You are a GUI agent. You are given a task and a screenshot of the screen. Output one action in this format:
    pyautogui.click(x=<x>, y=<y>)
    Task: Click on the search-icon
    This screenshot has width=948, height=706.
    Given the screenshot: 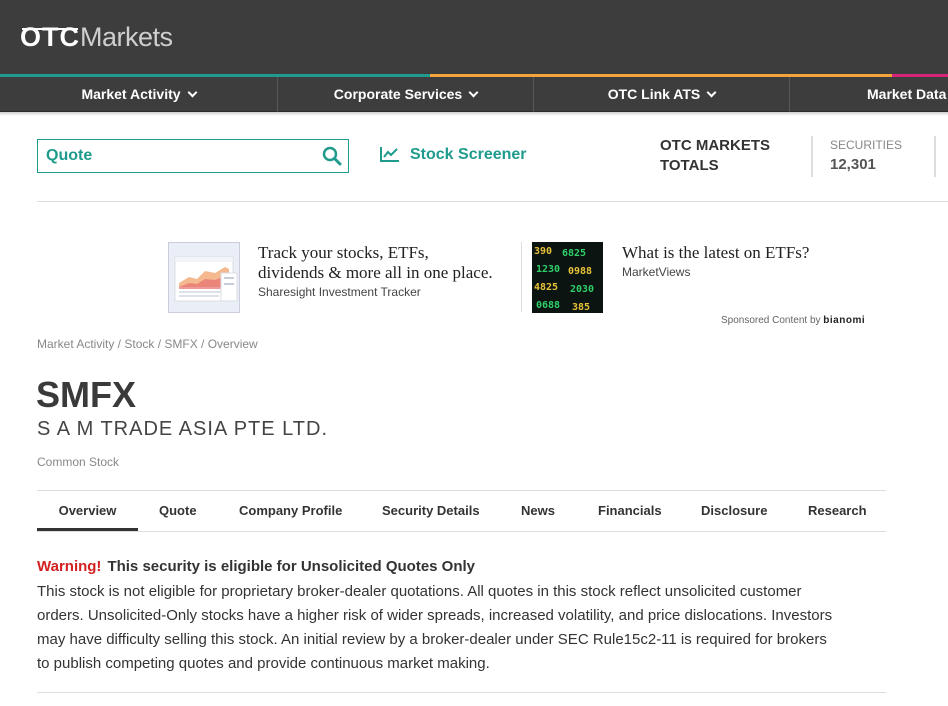 What is the action you would take?
    pyautogui.click(x=332, y=156)
    